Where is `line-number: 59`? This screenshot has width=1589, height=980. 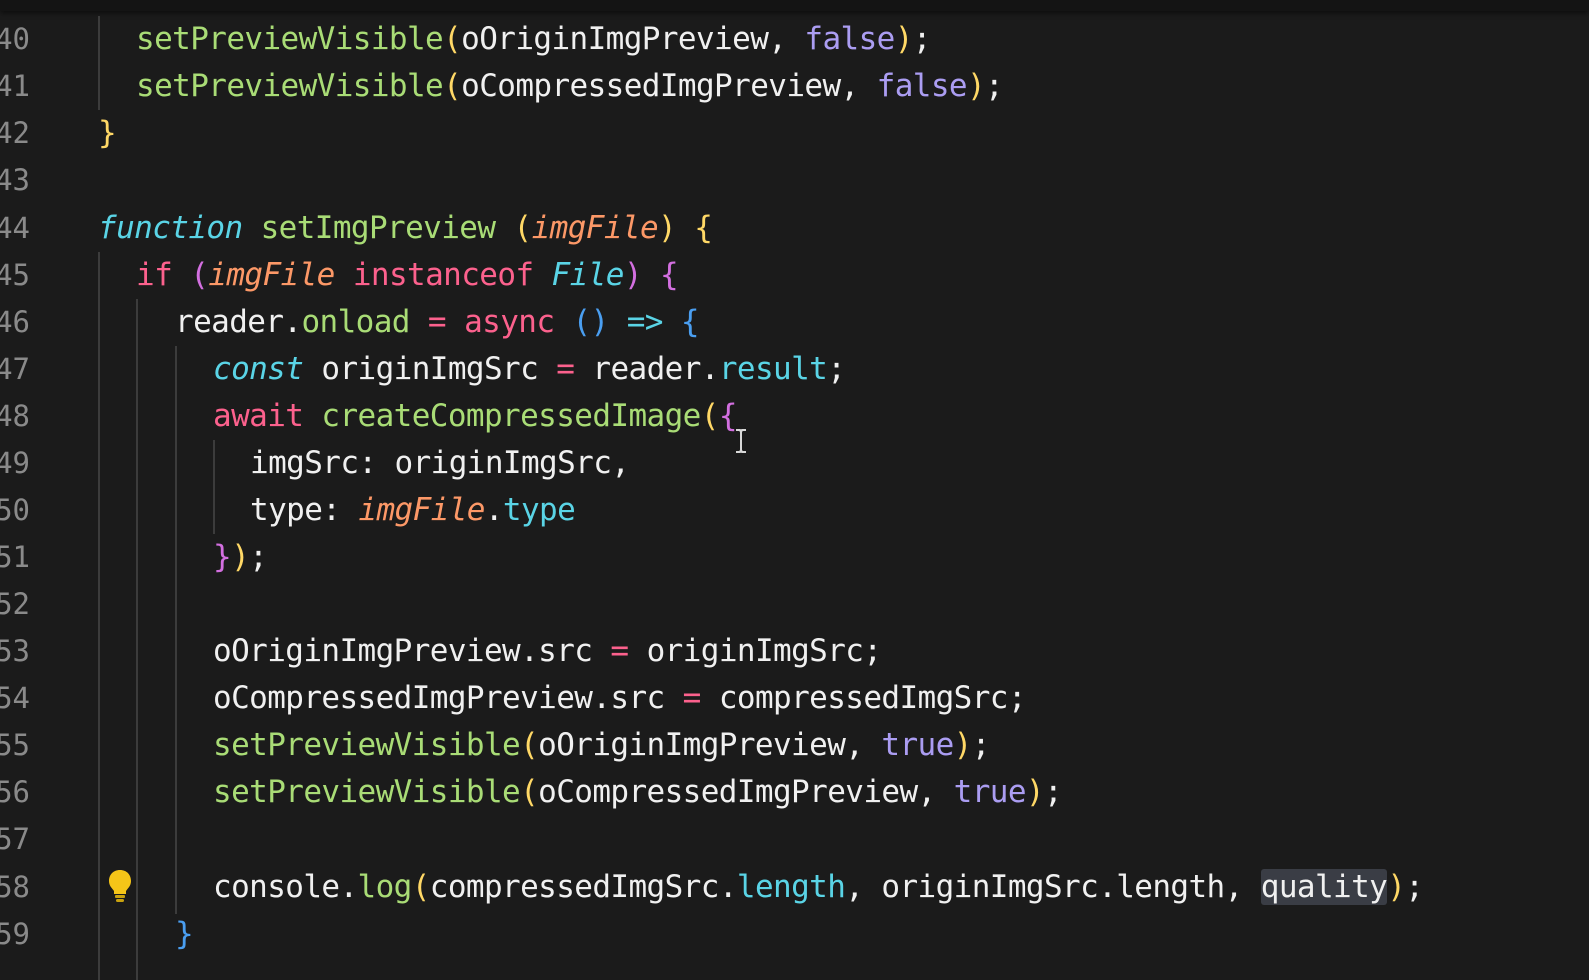
line-number: 59 is located at coordinates (15, 934).